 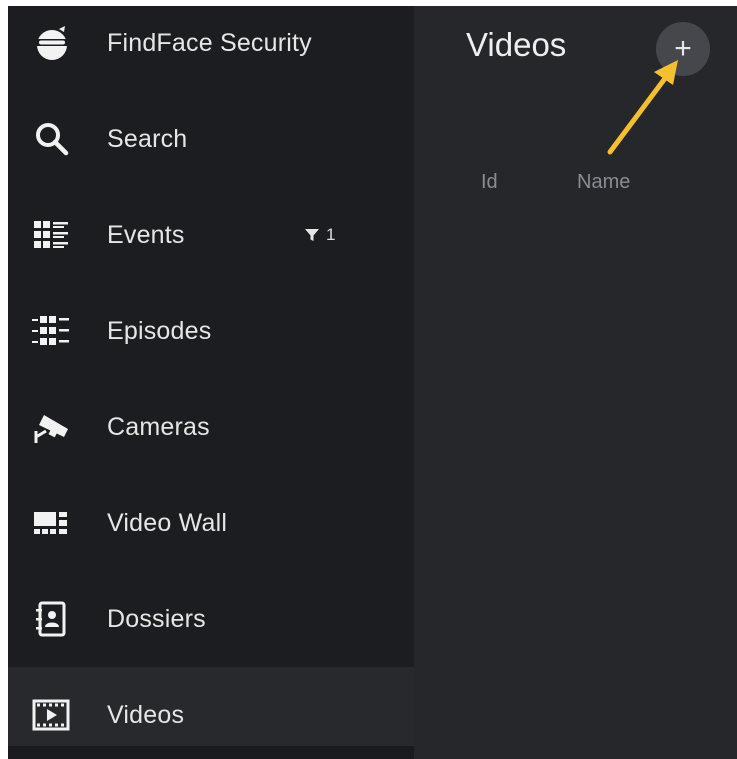 What do you see at coordinates (331, 234) in the screenshot?
I see `filter-count: 1` at bounding box center [331, 234].